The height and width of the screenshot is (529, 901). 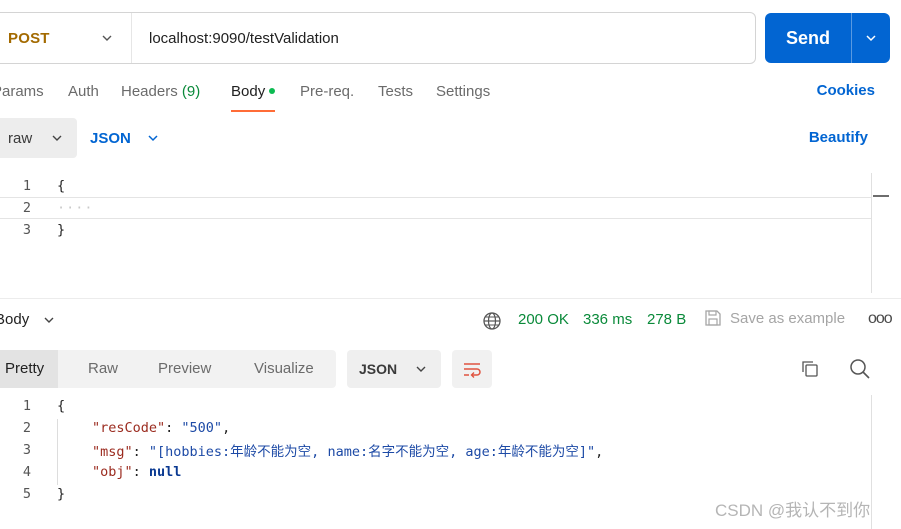 I want to click on globe-icon, so click(x=492, y=321).